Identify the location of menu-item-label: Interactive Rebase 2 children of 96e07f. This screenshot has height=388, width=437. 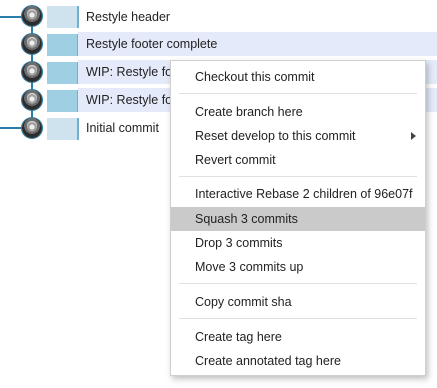
(304, 194).